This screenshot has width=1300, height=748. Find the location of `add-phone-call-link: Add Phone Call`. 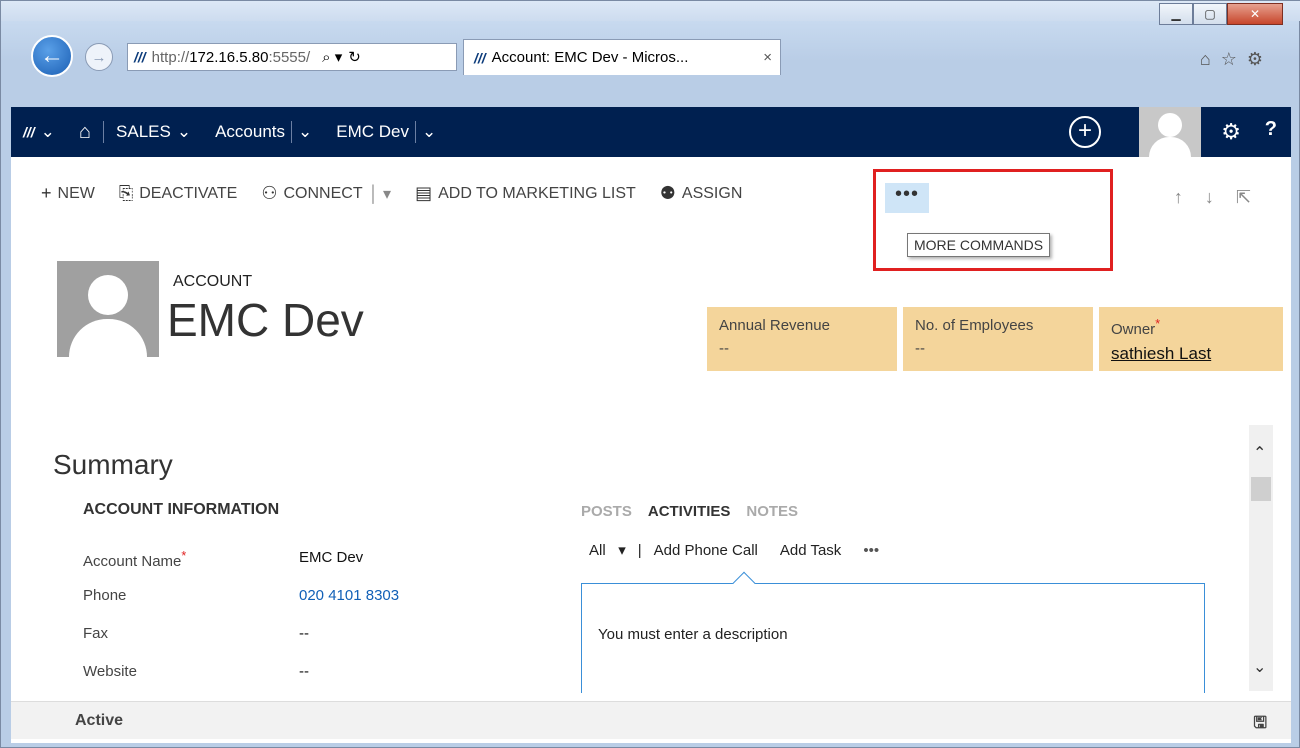

add-phone-call-link: Add Phone Call is located at coordinates (706, 550).